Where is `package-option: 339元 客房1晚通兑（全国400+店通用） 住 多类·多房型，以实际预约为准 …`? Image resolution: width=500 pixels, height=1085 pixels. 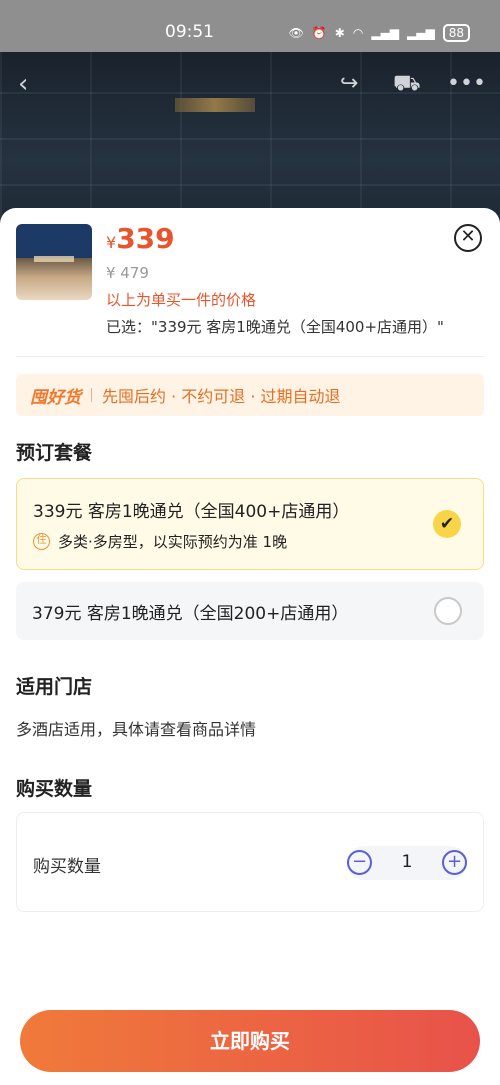 package-option: 339元 客房1晚通兑（全国400+店通用） 住 多类·多房型，以实际预约为准 … is located at coordinates (250, 524).